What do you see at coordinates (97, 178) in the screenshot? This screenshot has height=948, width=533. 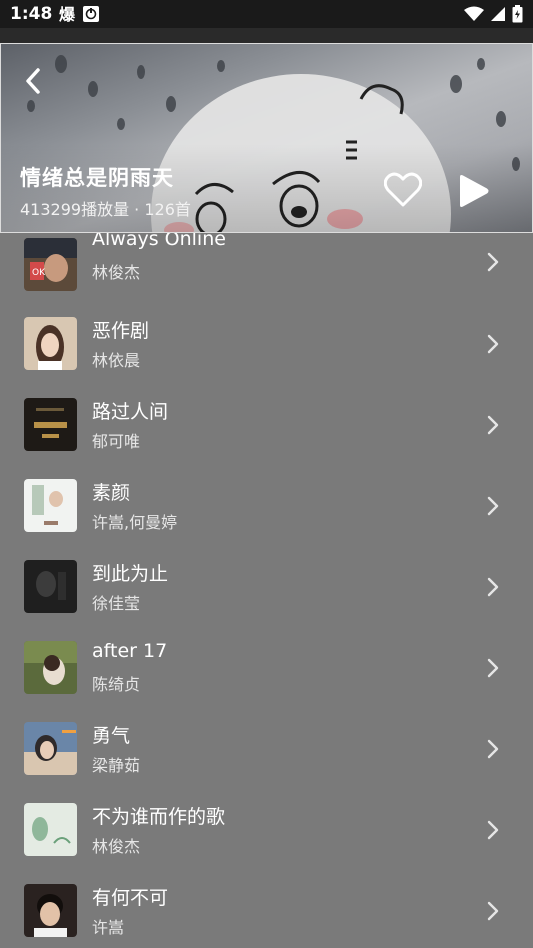 I see `playlist-title: 情绪总是阴雨天` at bounding box center [97, 178].